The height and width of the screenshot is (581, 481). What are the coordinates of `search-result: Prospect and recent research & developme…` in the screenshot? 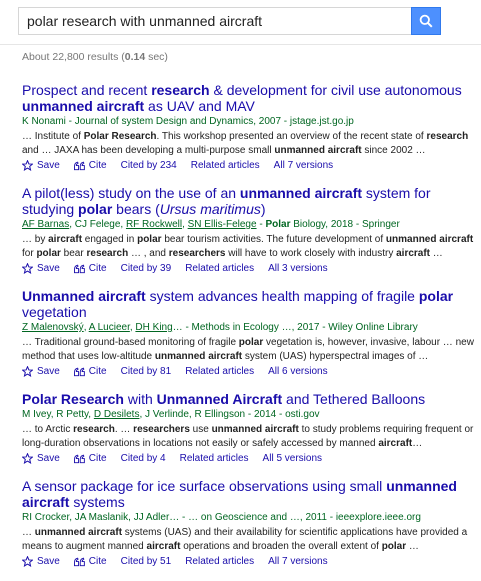 It's located at (248, 126).